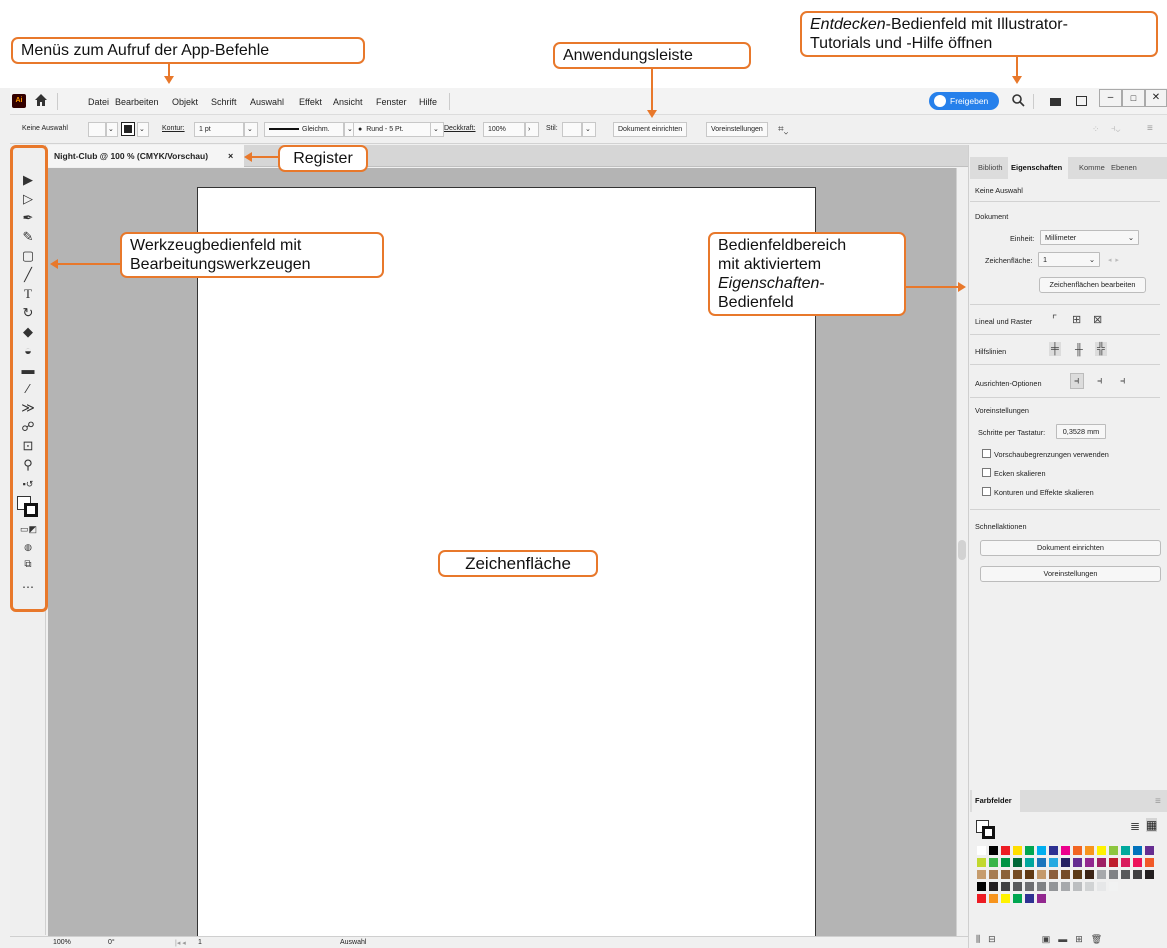 The height and width of the screenshot is (948, 1167). I want to click on tab-comments: Komme, so click(1091, 168).